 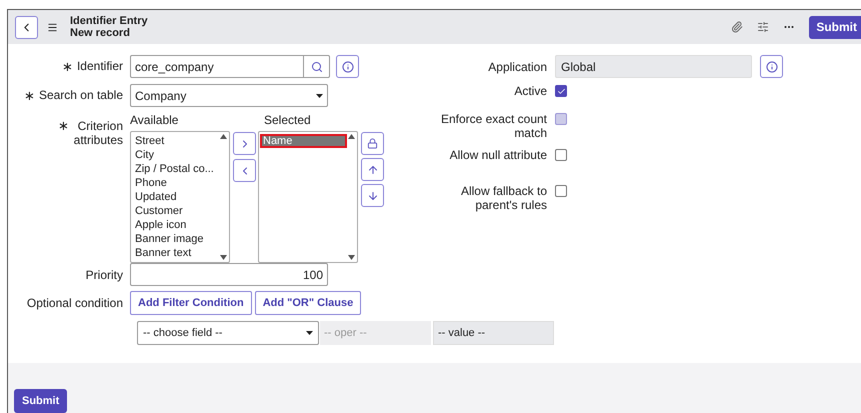 What do you see at coordinates (98, 134) in the screenshot?
I see `field-label: Criterion attributes` at bounding box center [98, 134].